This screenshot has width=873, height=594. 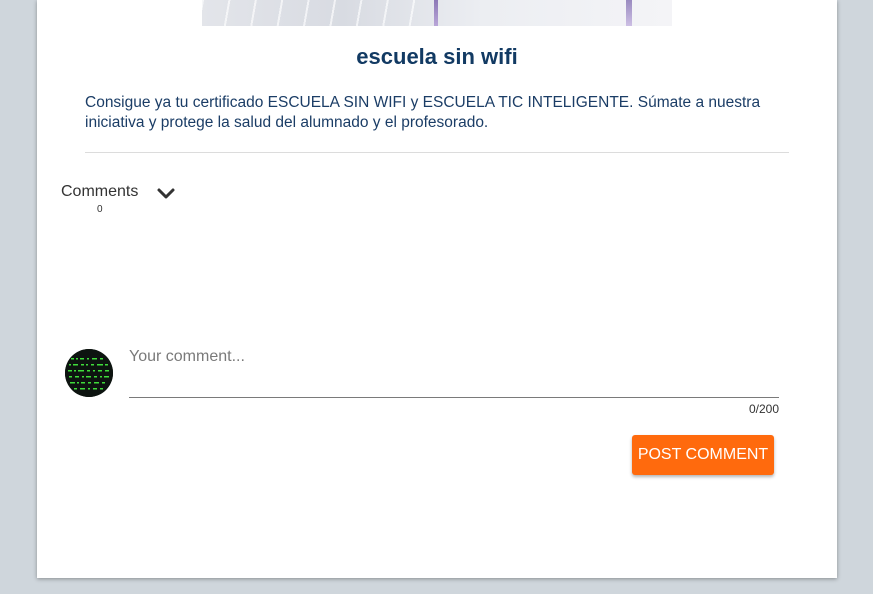 What do you see at coordinates (437, 13) in the screenshot?
I see `post-image` at bounding box center [437, 13].